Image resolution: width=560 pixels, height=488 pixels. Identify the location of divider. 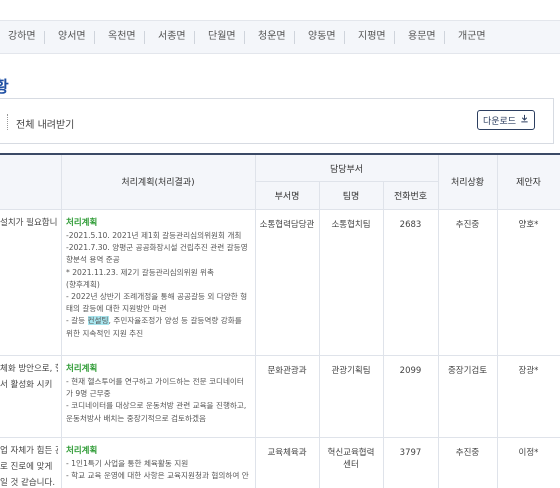
(8, 122).